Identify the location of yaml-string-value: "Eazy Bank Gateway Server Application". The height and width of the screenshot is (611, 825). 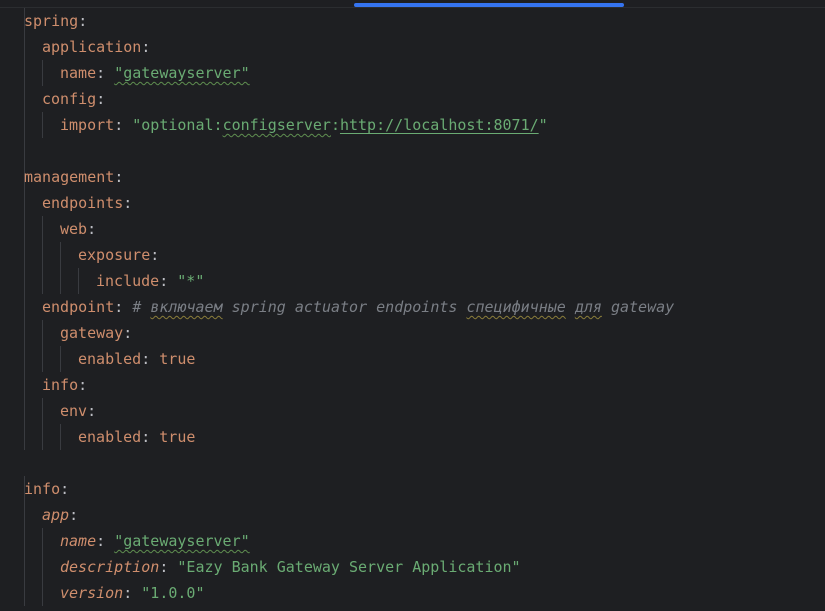
(349, 567).